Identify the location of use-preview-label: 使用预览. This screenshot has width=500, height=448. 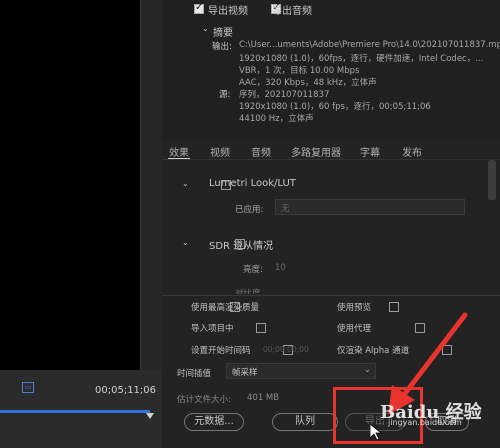
(354, 308).